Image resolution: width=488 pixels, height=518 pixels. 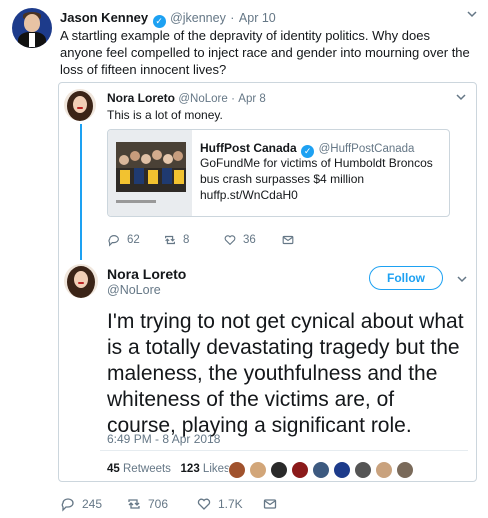 What do you see at coordinates (202, 99) in the screenshot?
I see `reply-author-handle: @NoLore` at bounding box center [202, 99].